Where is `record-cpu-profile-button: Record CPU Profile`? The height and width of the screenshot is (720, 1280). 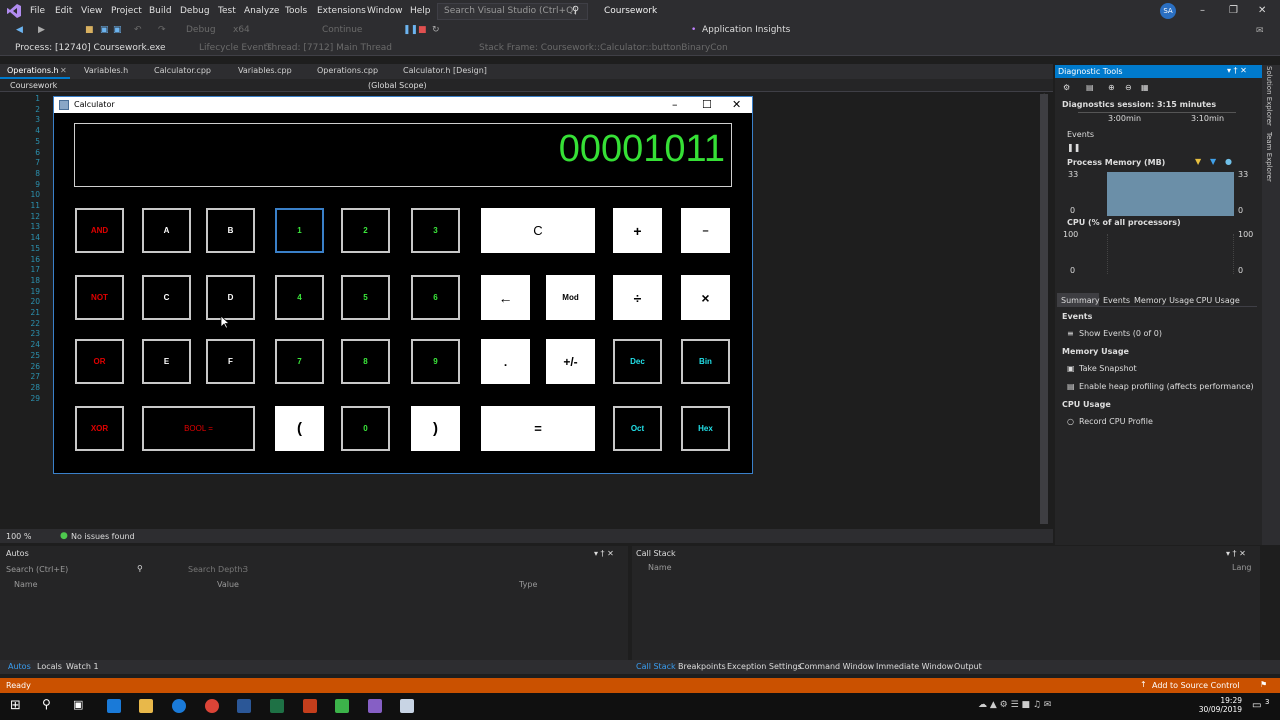 record-cpu-profile-button: Record CPU Profile is located at coordinates (1116, 421).